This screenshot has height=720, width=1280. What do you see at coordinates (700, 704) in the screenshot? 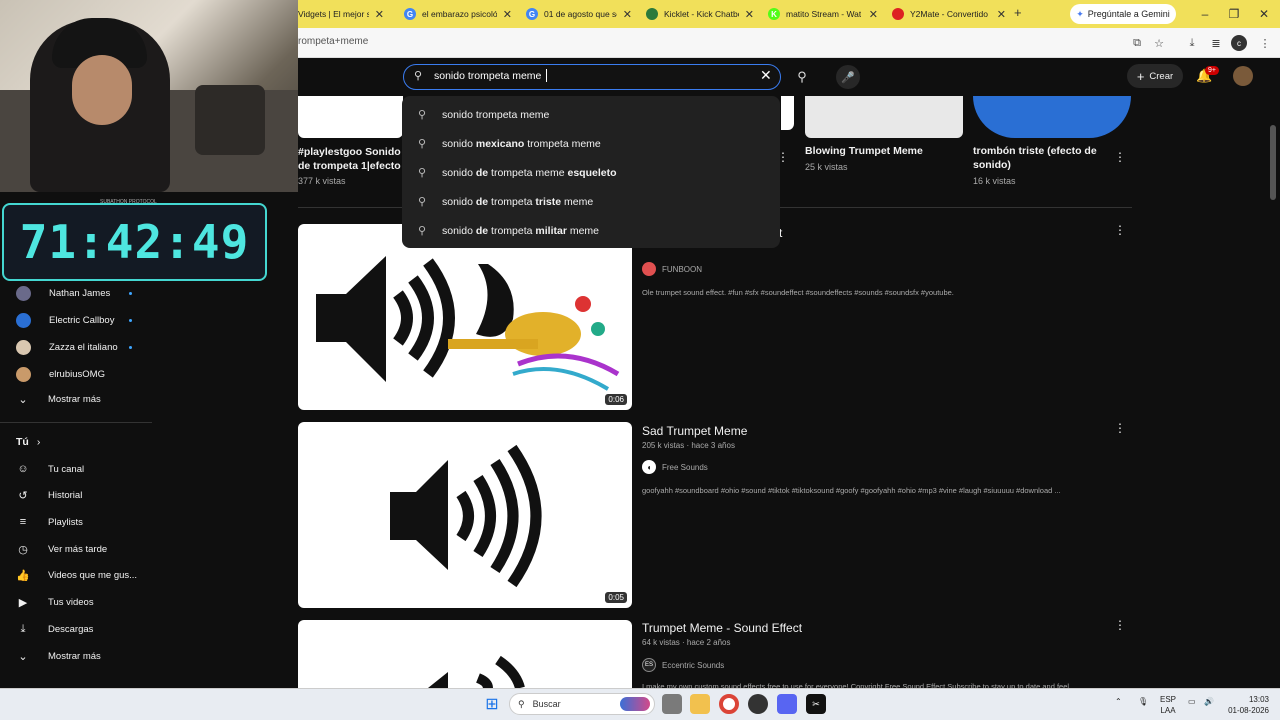
I see `file-explorer-icon` at bounding box center [700, 704].